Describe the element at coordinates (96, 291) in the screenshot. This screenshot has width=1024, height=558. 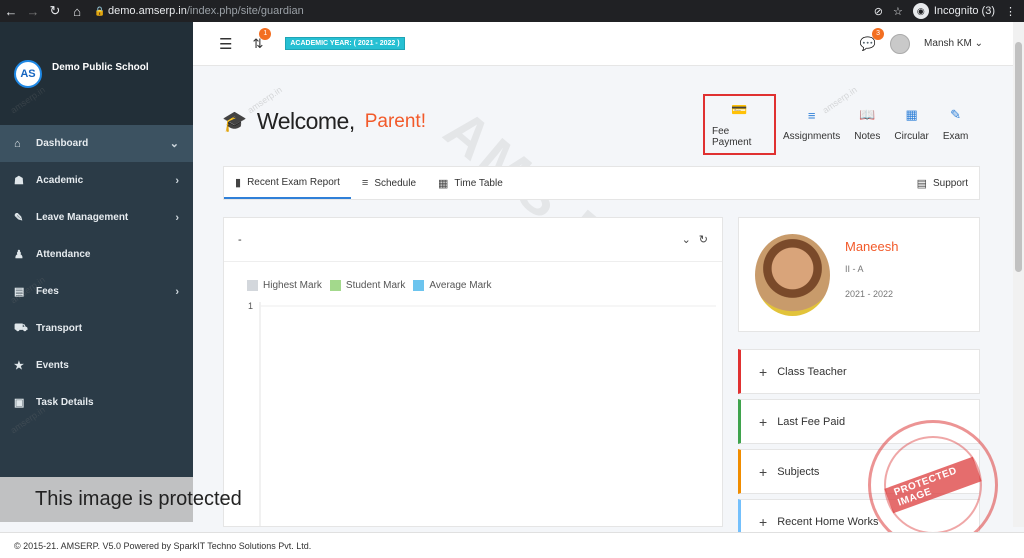
I see `sidebar-item-fees: ▤ Fees ›` at that location.